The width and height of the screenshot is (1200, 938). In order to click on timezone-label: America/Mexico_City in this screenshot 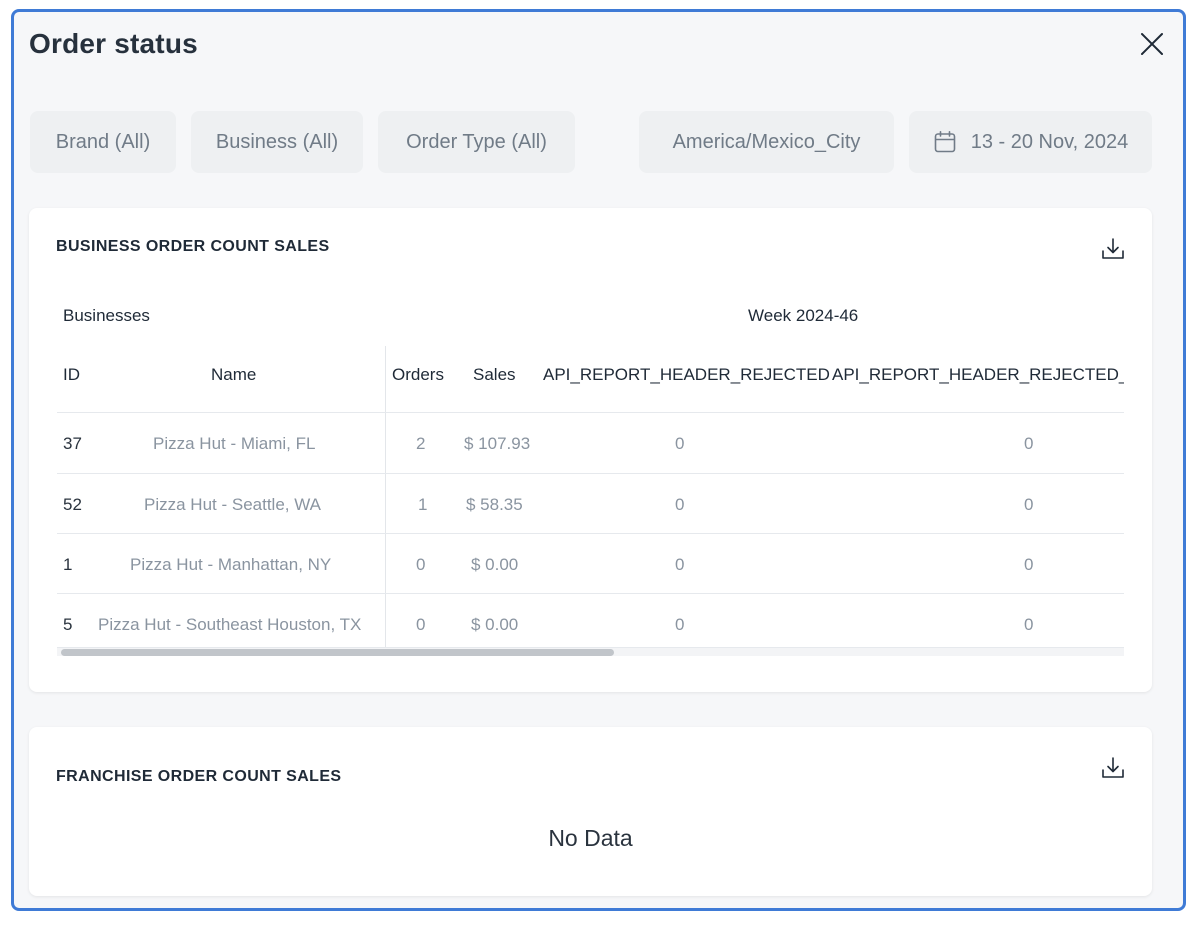, I will do `click(766, 141)`.